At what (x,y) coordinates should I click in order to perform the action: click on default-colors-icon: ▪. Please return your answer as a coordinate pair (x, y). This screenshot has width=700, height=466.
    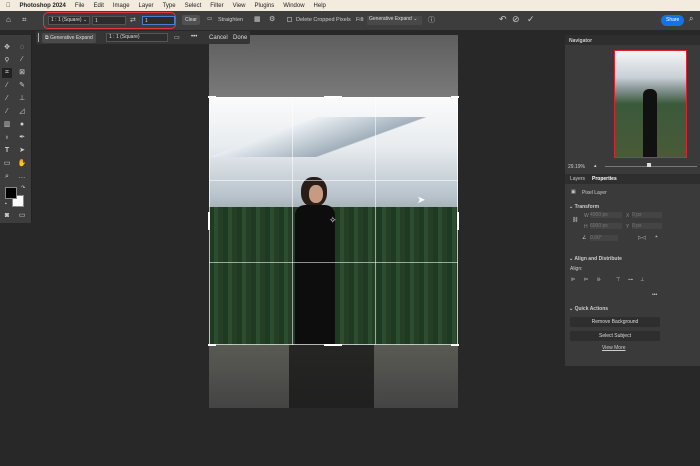
    Looking at the image, I should click on (6, 204).